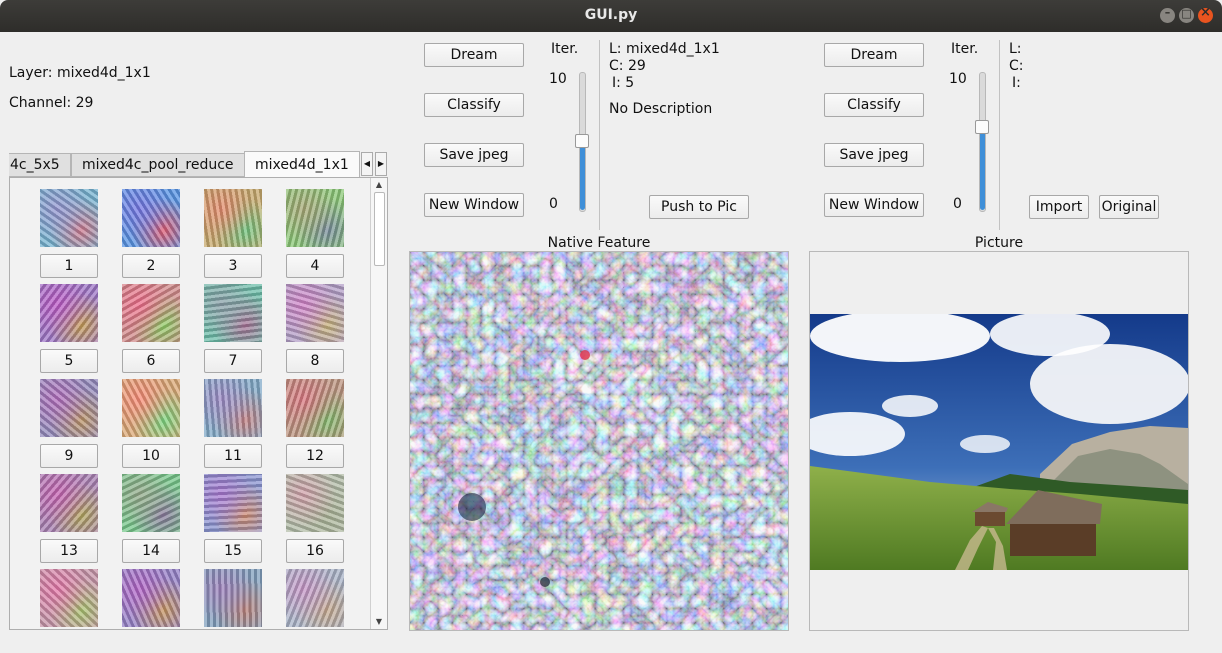 The height and width of the screenshot is (653, 1222). Describe the element at coordinates (302, 164) in the screenshot. I see `tab-mixed4d-1x1: mixed4d_1x1` at that location.